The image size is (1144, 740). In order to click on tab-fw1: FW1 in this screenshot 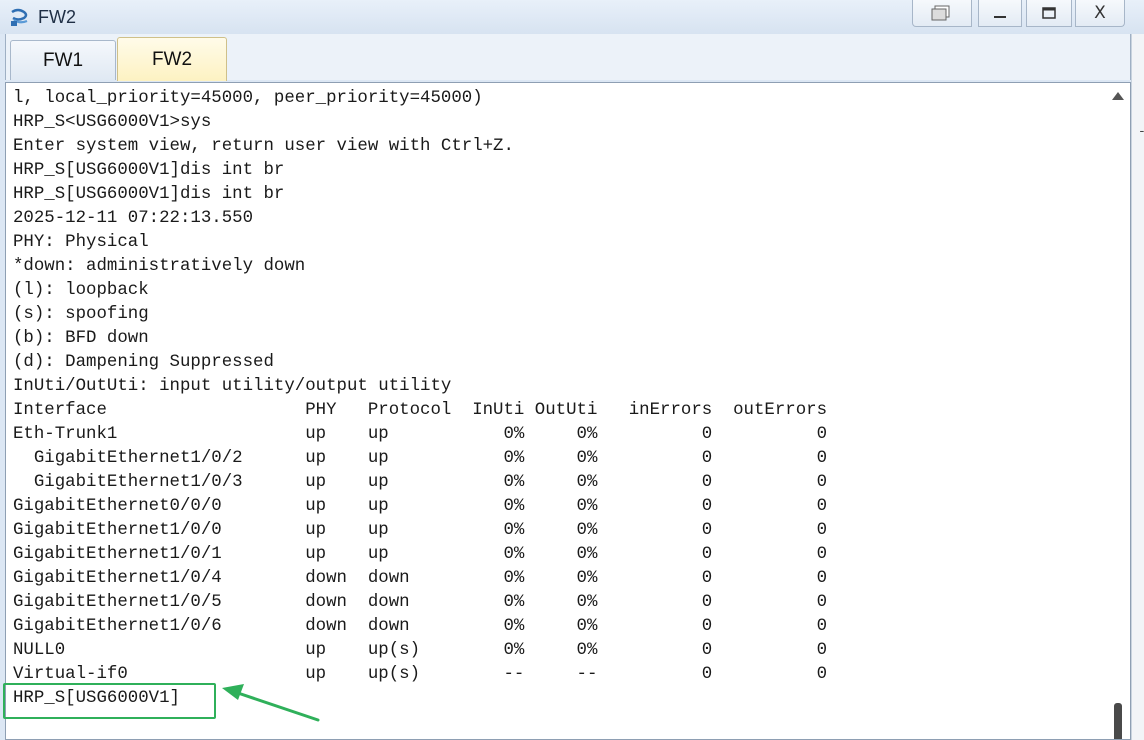, I will do `click(63, 60)`.